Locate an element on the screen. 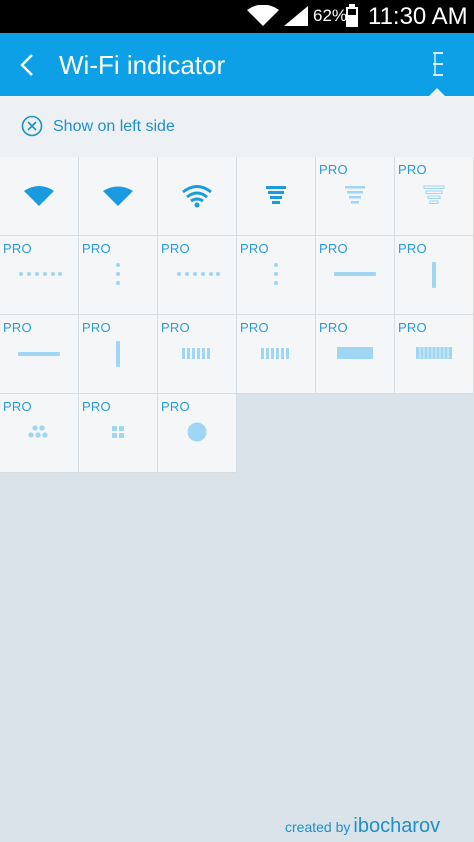 The width and height of the screenshot is (474, 842). wifi-funnel-light-icon is located at coordinates (355, 195).